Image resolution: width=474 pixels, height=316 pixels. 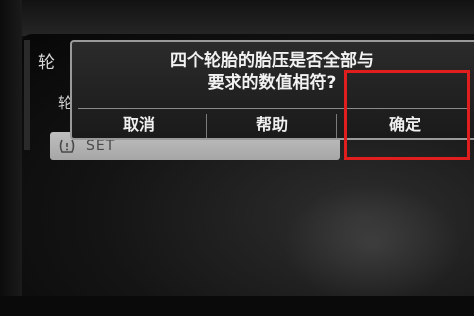 What do you see at coordinates (237, 306) in the screenshot?
I see `display-bezel-bottom` at bounding box center [237, 306].